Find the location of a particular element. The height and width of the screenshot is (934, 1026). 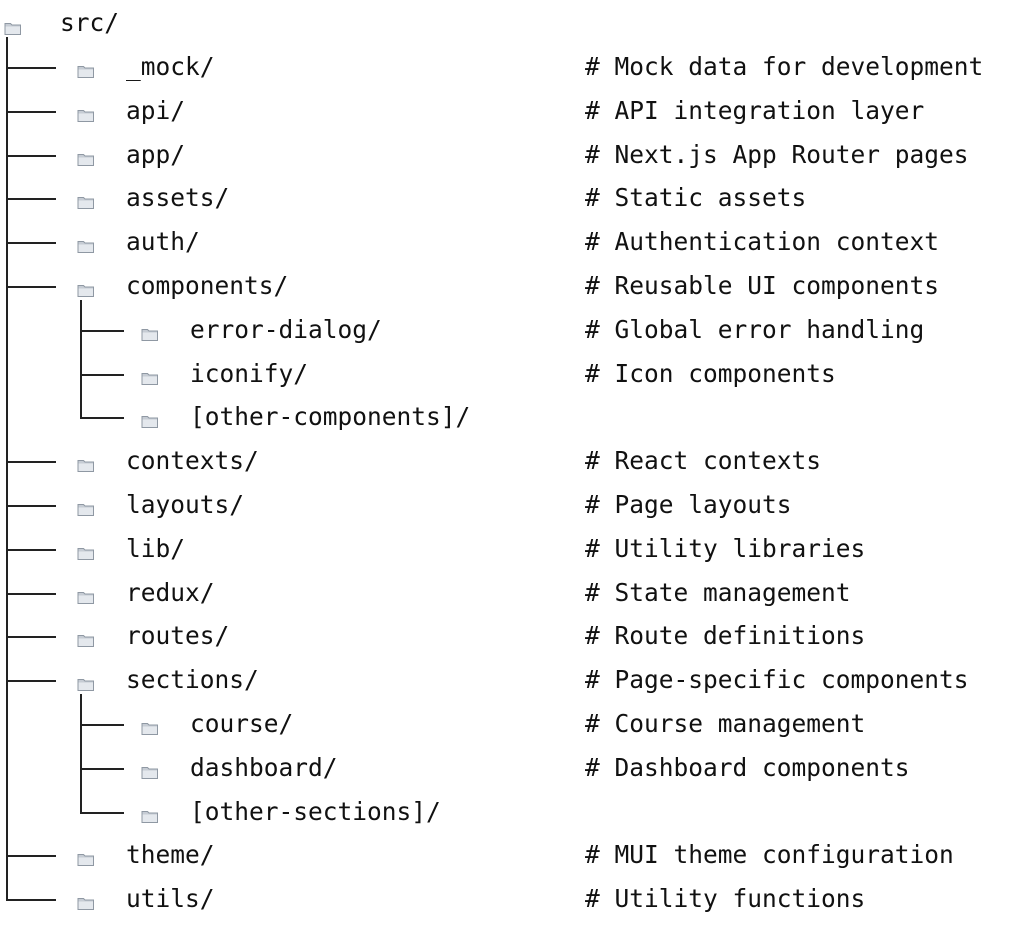

folder-name: layouts/ is located at coordinates (185, 504).